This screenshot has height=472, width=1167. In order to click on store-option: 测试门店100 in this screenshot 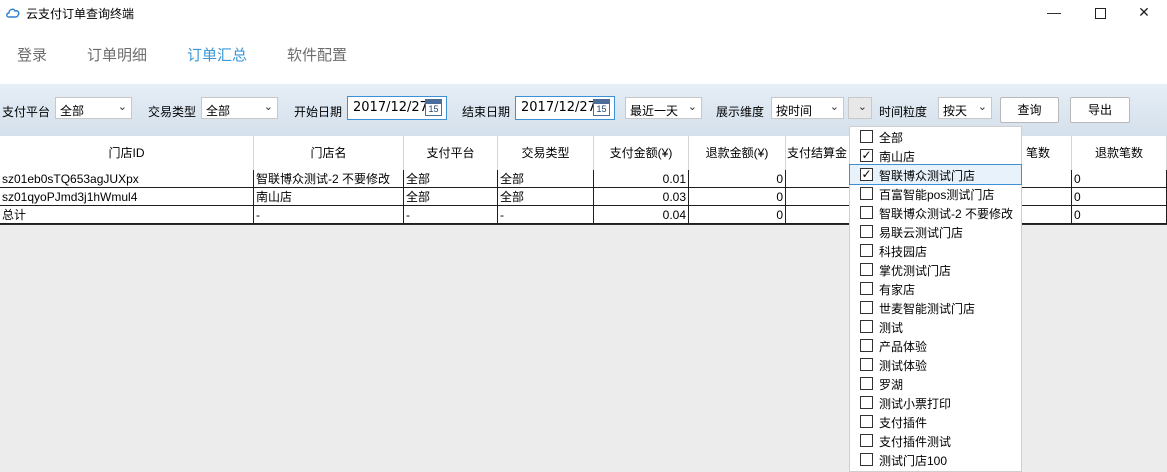, I will do `click(935, 459)`.